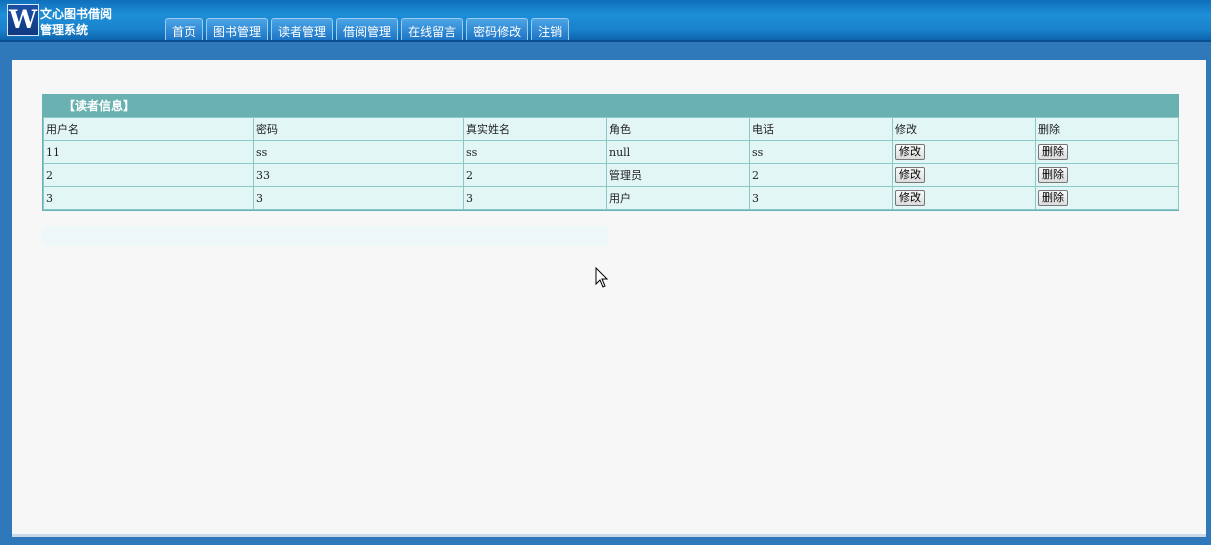 This screenshot has height=545, width=1211. I want to click on mouse-cursor-icon, so click(602, 277).